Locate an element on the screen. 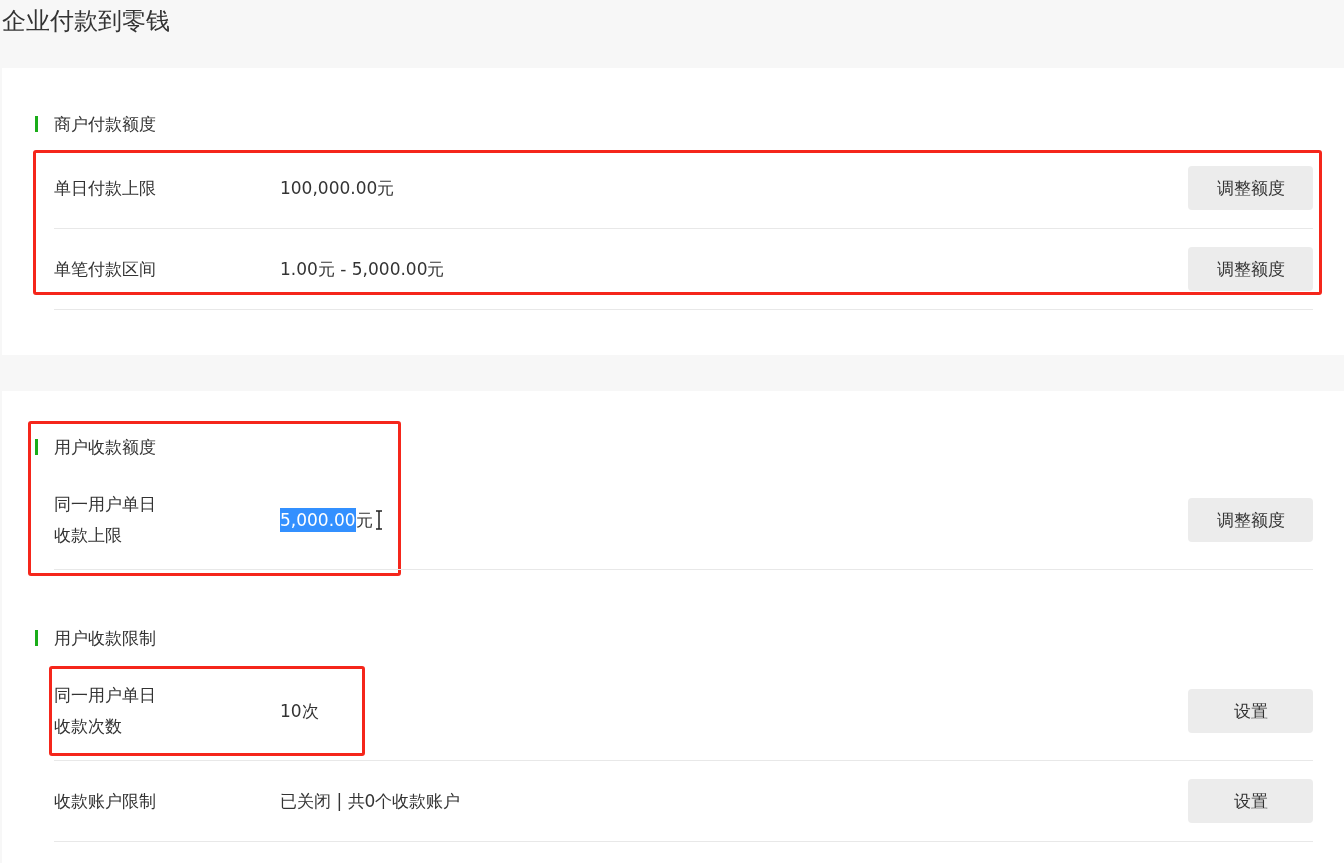 Image resolution: width=1344 pixels, height=863 pixels. row-label: 收款账户限制 is located at coordinates (105, 801).